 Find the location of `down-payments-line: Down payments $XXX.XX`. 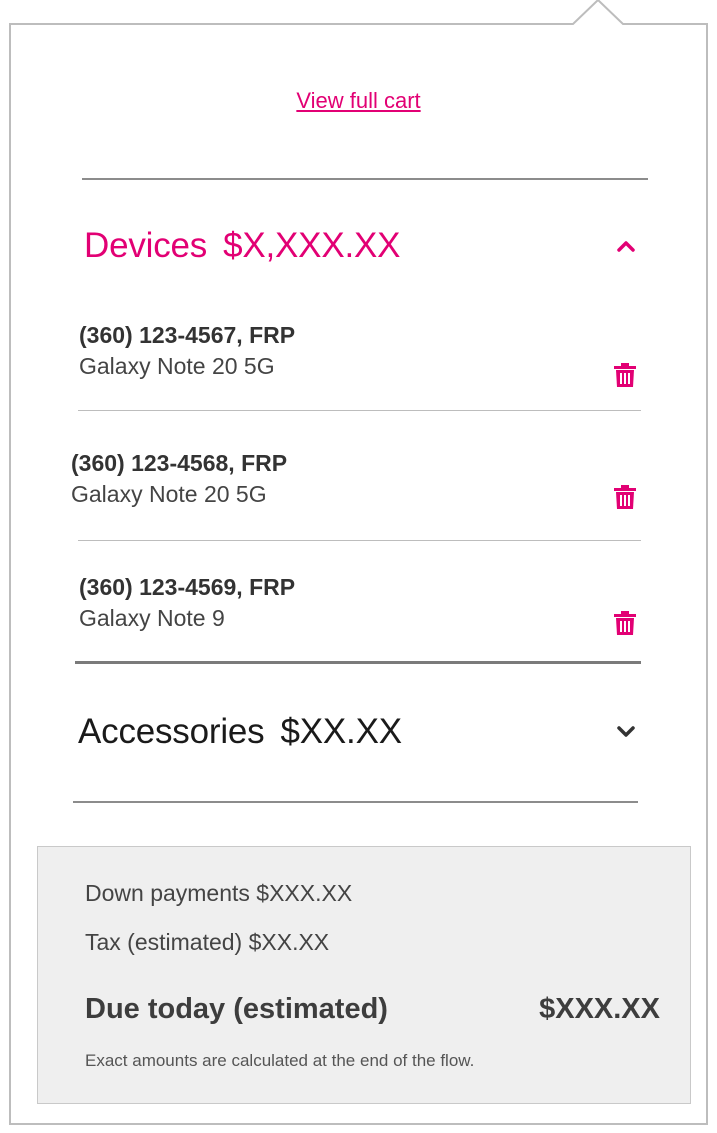

down-payments-line: Down payments $XXX.XX is located at coordinates (219, 893).